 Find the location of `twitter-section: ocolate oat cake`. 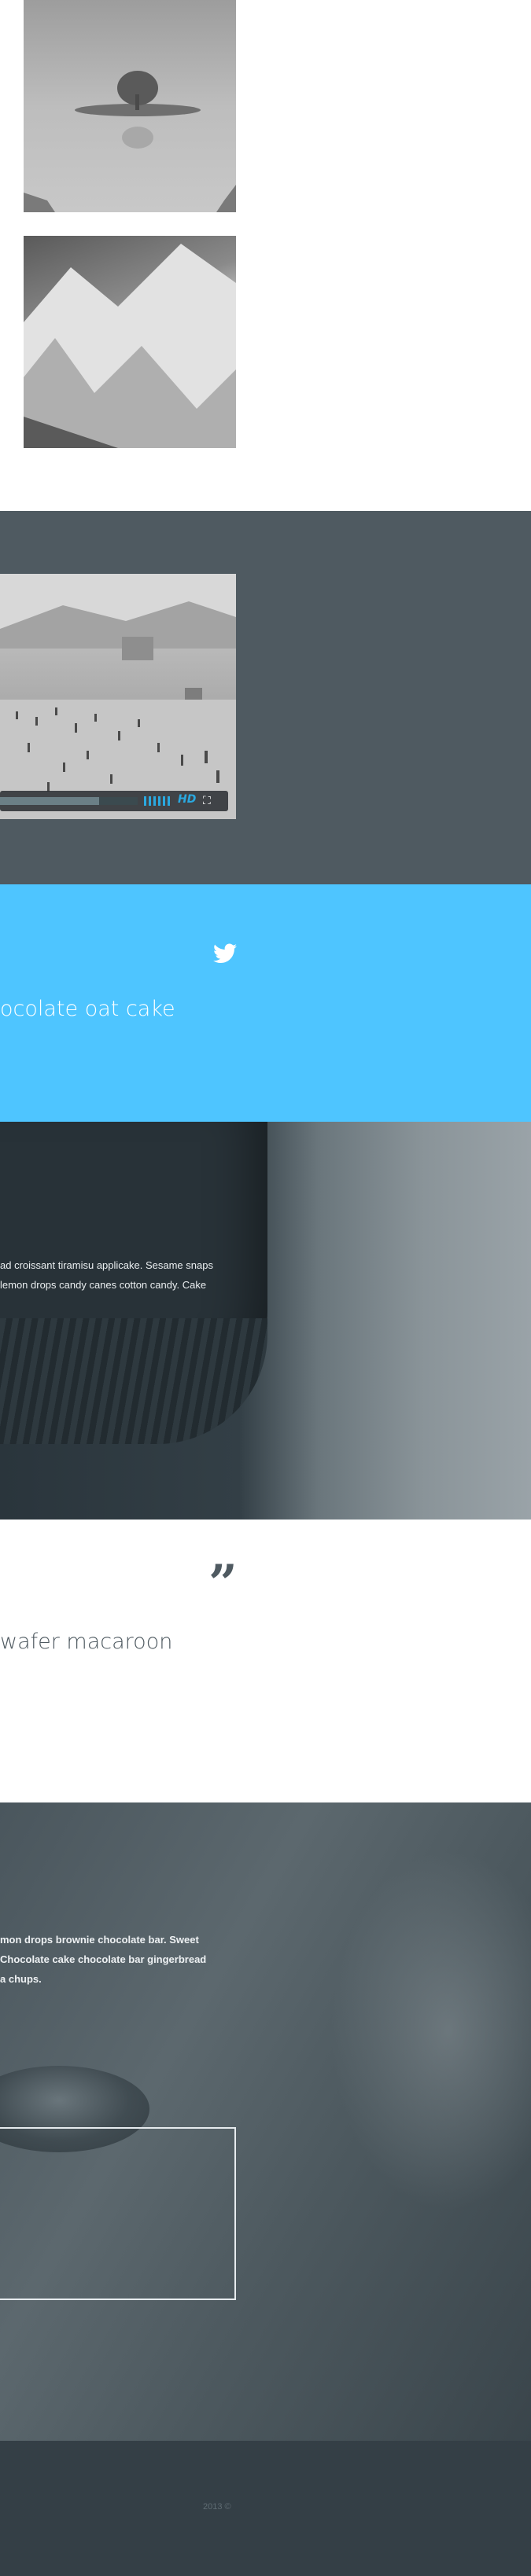

twitter-section: ocolate oat cake is located at coordinates (265, 1003).